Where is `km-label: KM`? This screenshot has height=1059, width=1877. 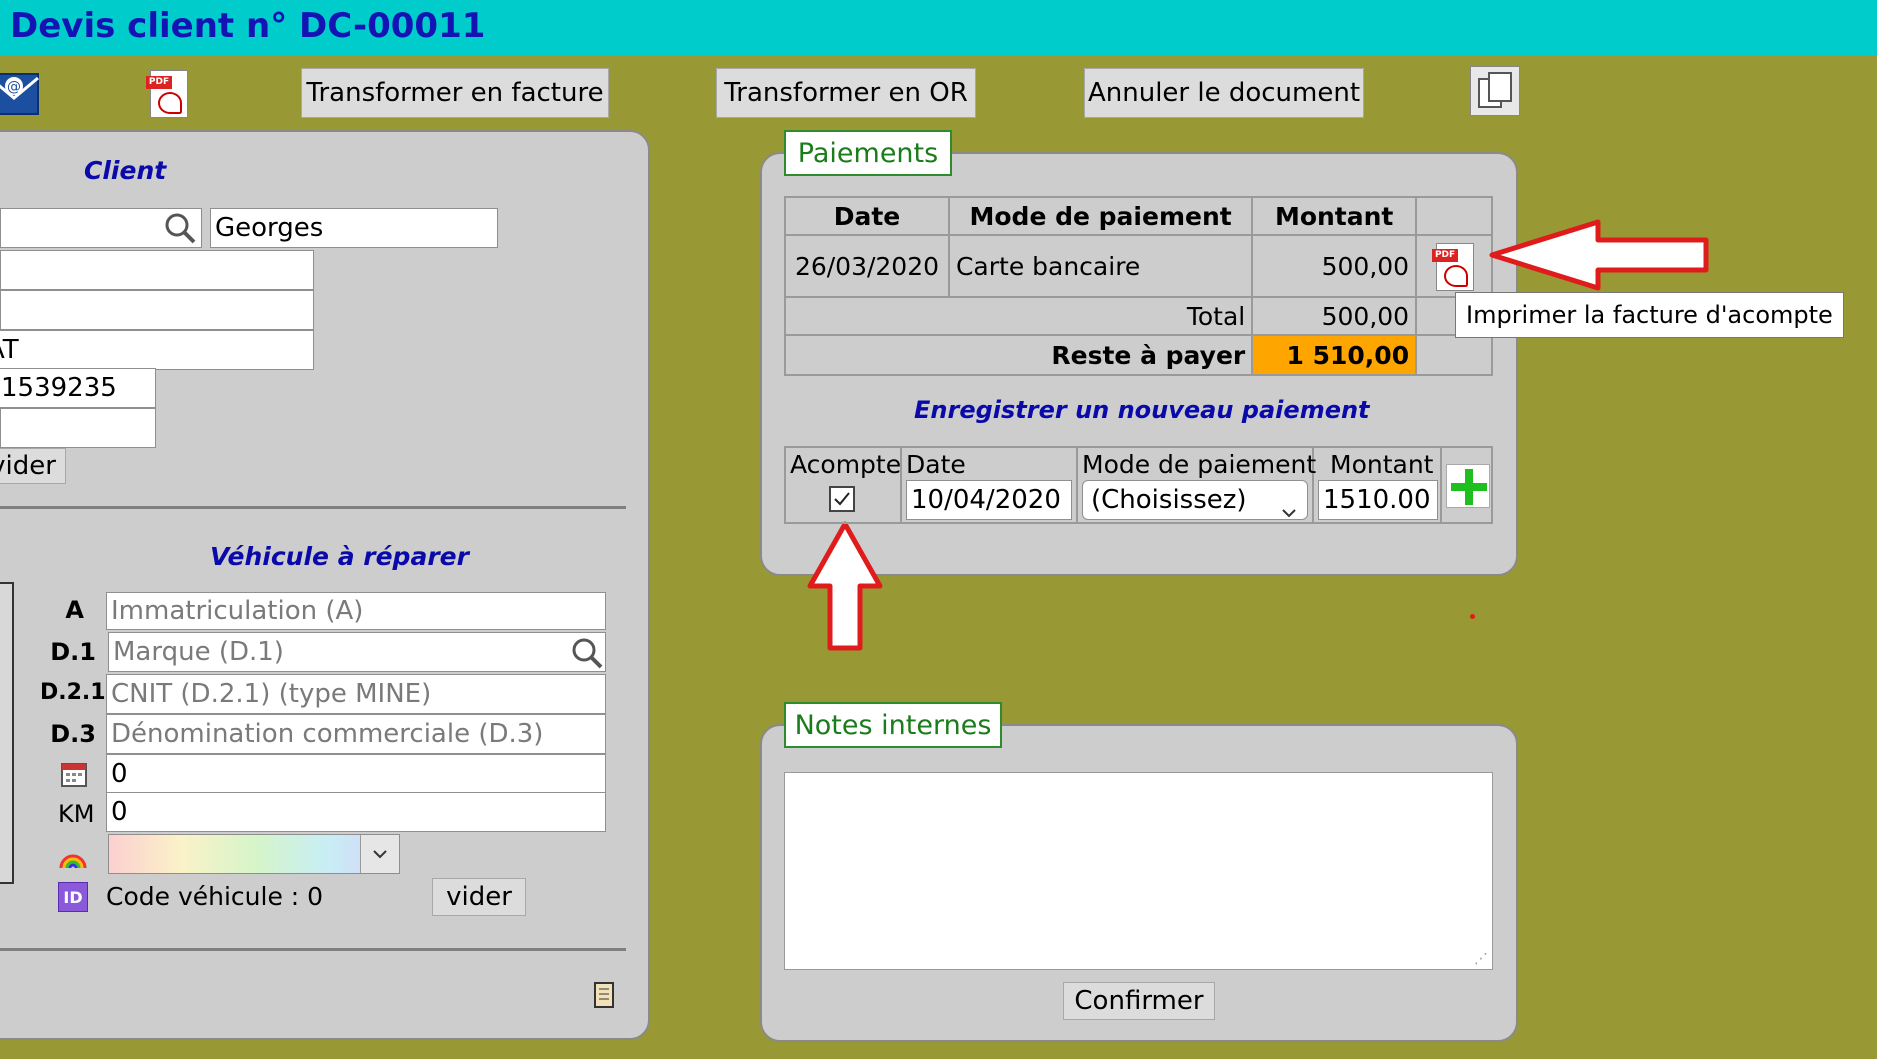
km-label: KM is located at coordinates (76, 814).